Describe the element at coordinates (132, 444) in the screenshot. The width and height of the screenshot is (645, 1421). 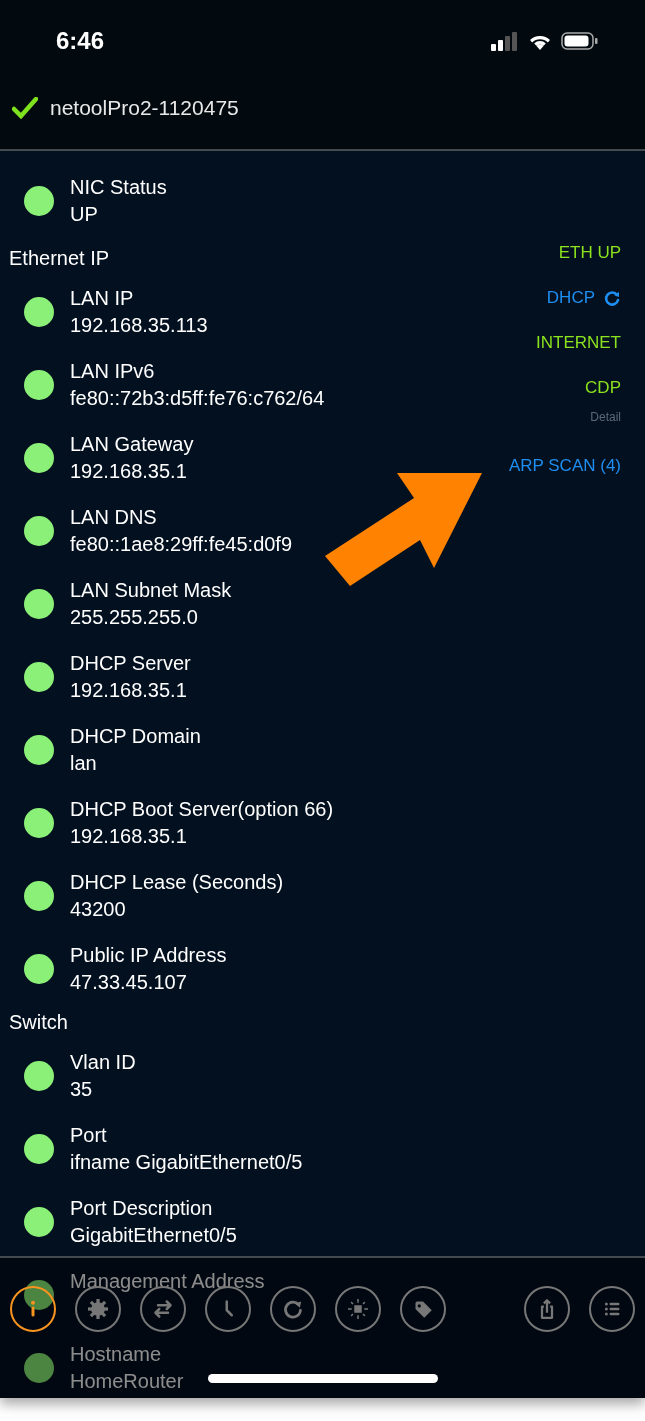
I see `field-label: LAN Gateway` at that location.